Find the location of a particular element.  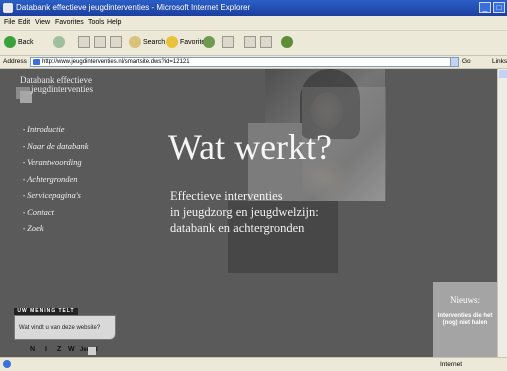

forward-button is located at coordinates (60, 43).